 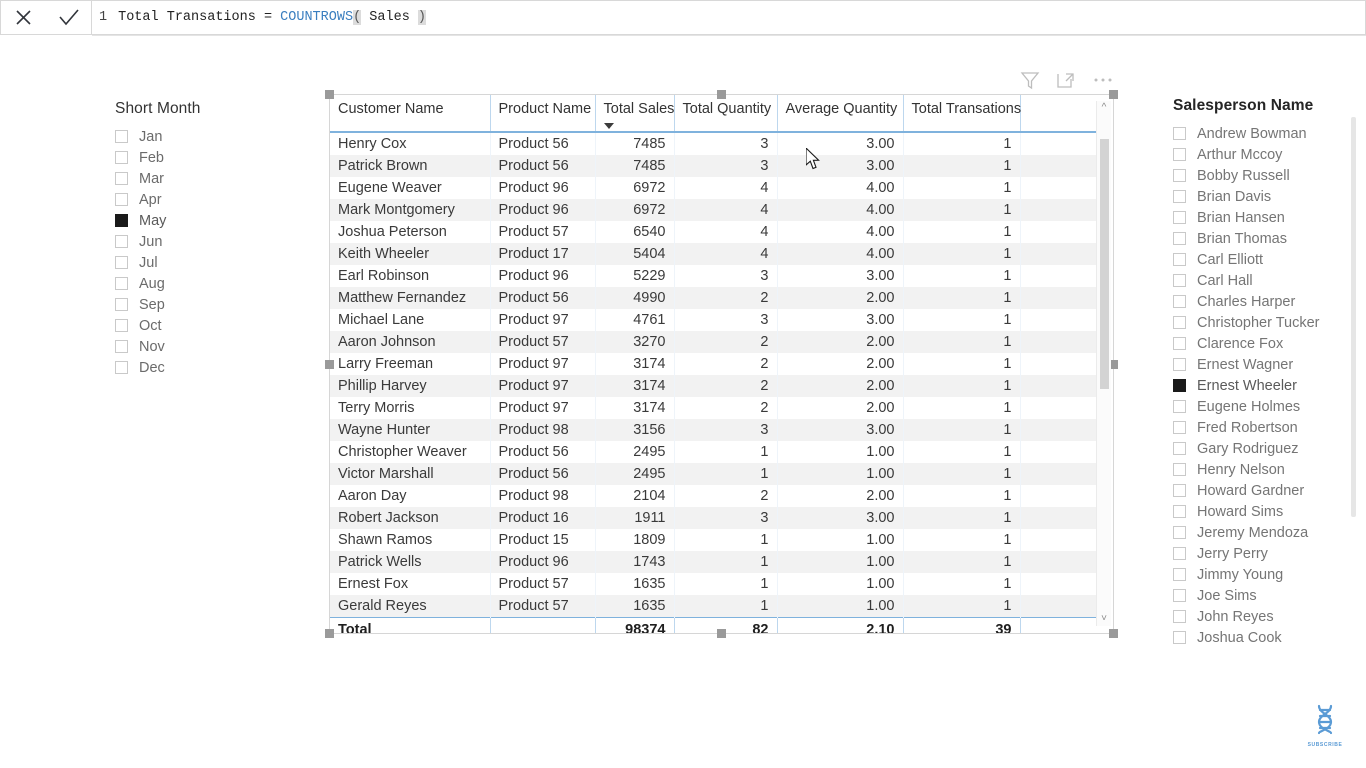 I want to click on resize-handle-top-center, so click(x=721, y=94).